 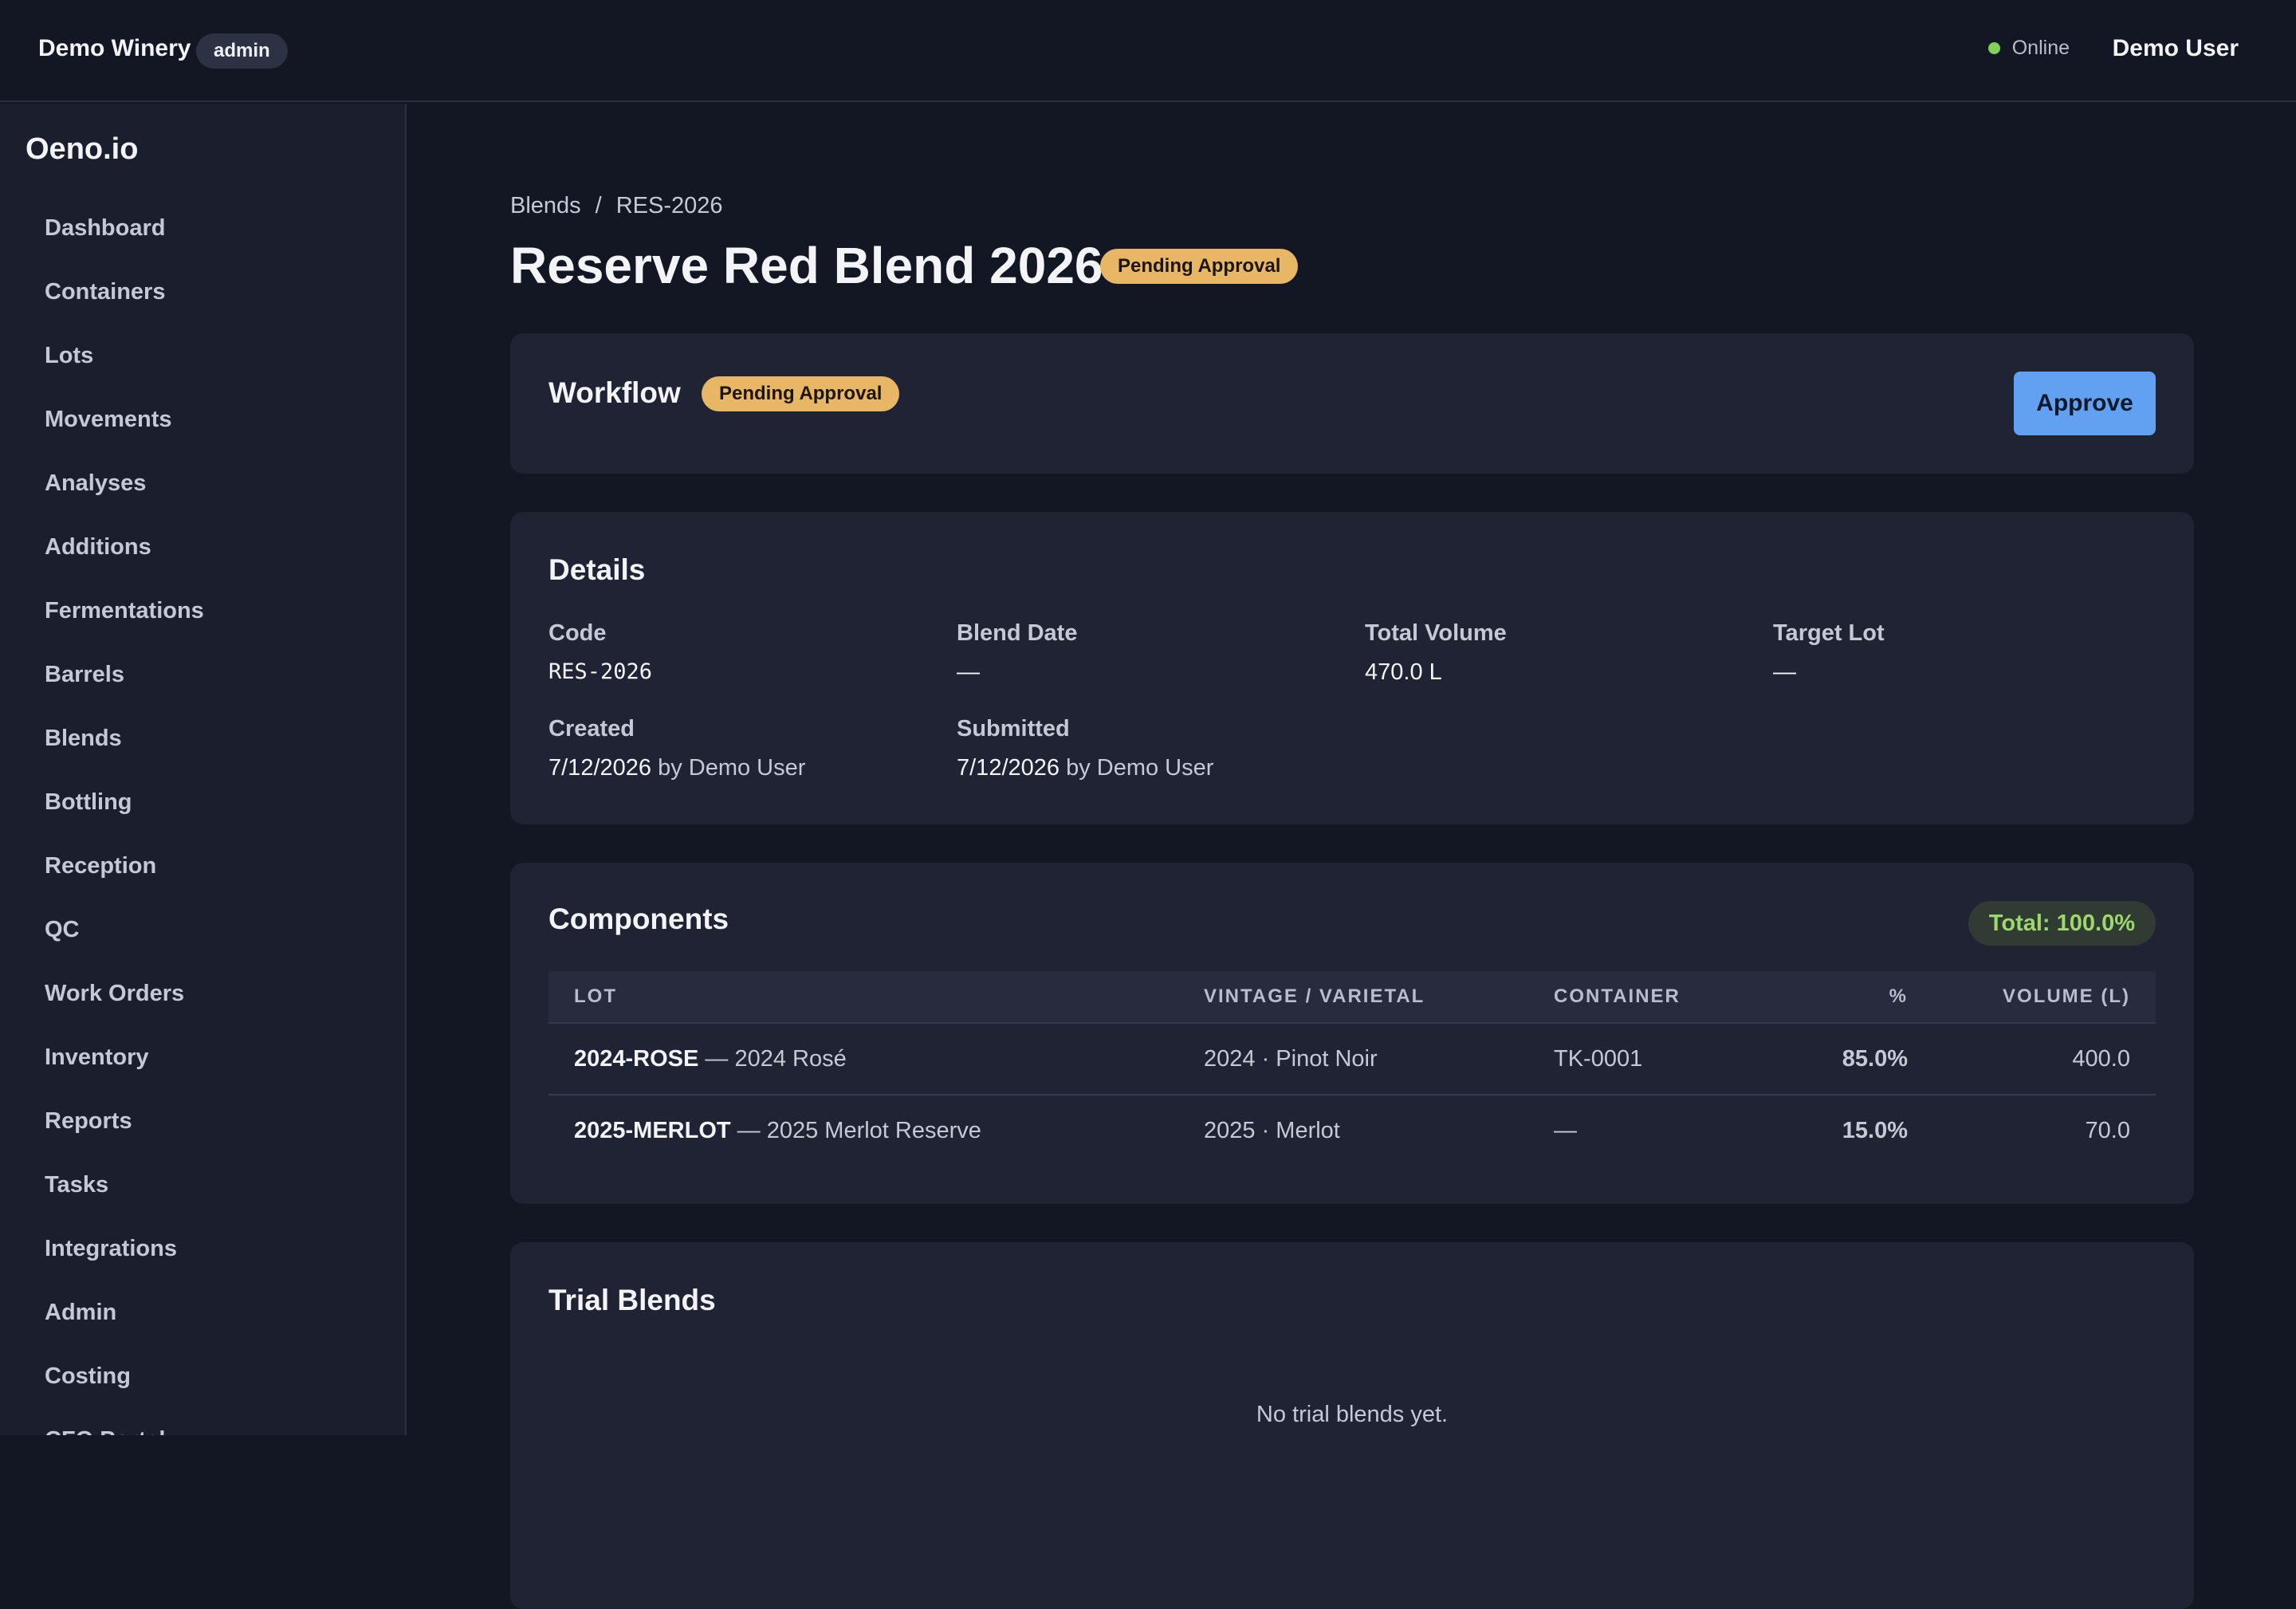 What do you see at coordinates (2041, 48) in the screenshot?
I see `connection-status-label: Online` at bounding box center [2041, 48].